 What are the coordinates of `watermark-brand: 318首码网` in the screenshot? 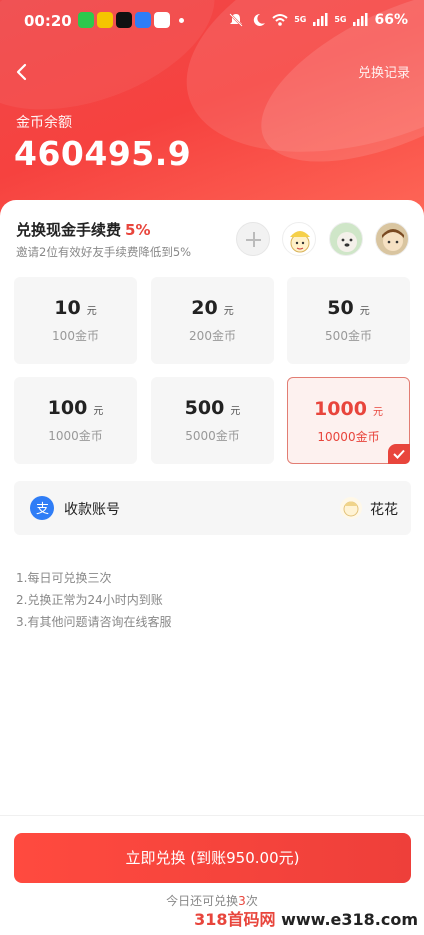 It's located at (235, 919).